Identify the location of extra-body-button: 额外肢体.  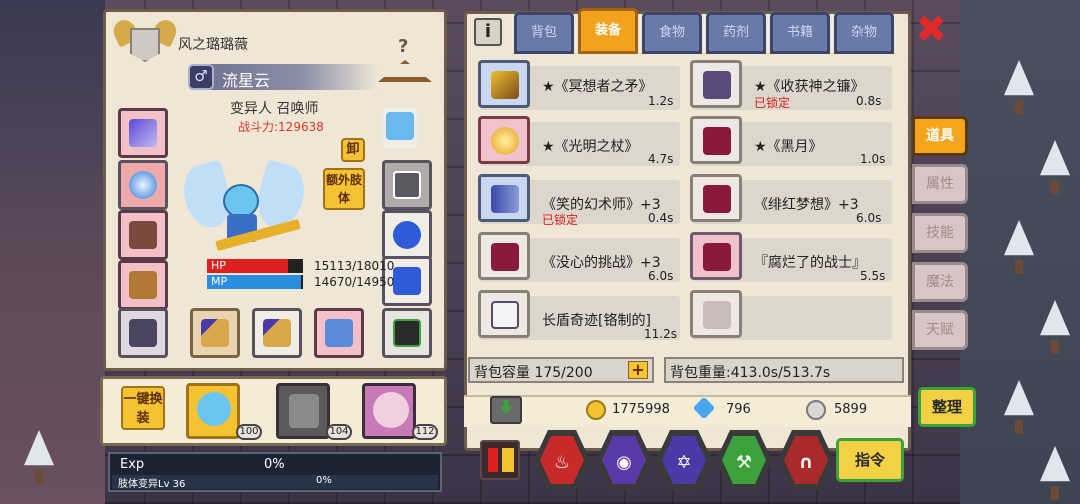
(344, 189).